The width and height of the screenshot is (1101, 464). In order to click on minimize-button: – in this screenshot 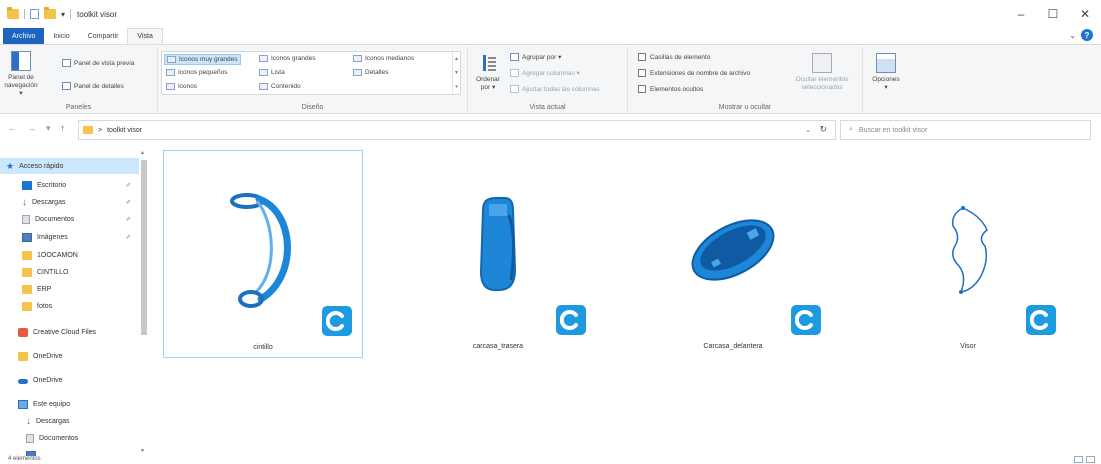, I will do `click(1021, 14)`.